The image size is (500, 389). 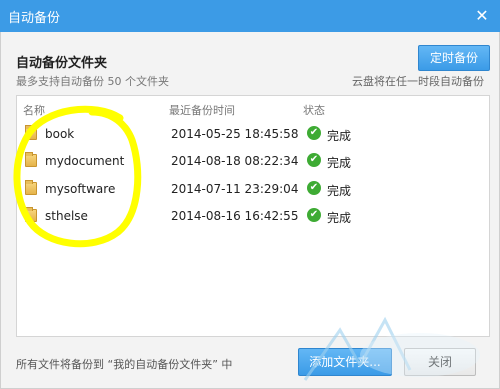 What do you see at coordinates (250, 16) in the screenshot?
I see `window-titlebar: 自动备份 ✕` at bounding box center [250, 16].